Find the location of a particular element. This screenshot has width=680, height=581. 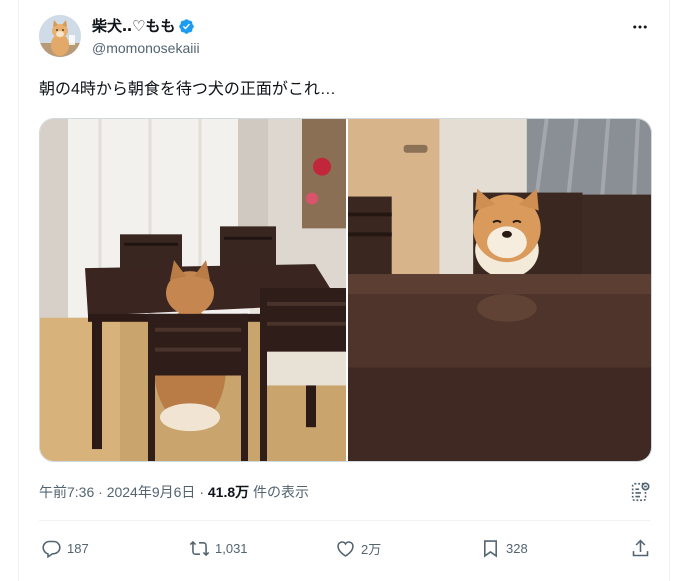

share-icon is located at coordinates (640, 547).